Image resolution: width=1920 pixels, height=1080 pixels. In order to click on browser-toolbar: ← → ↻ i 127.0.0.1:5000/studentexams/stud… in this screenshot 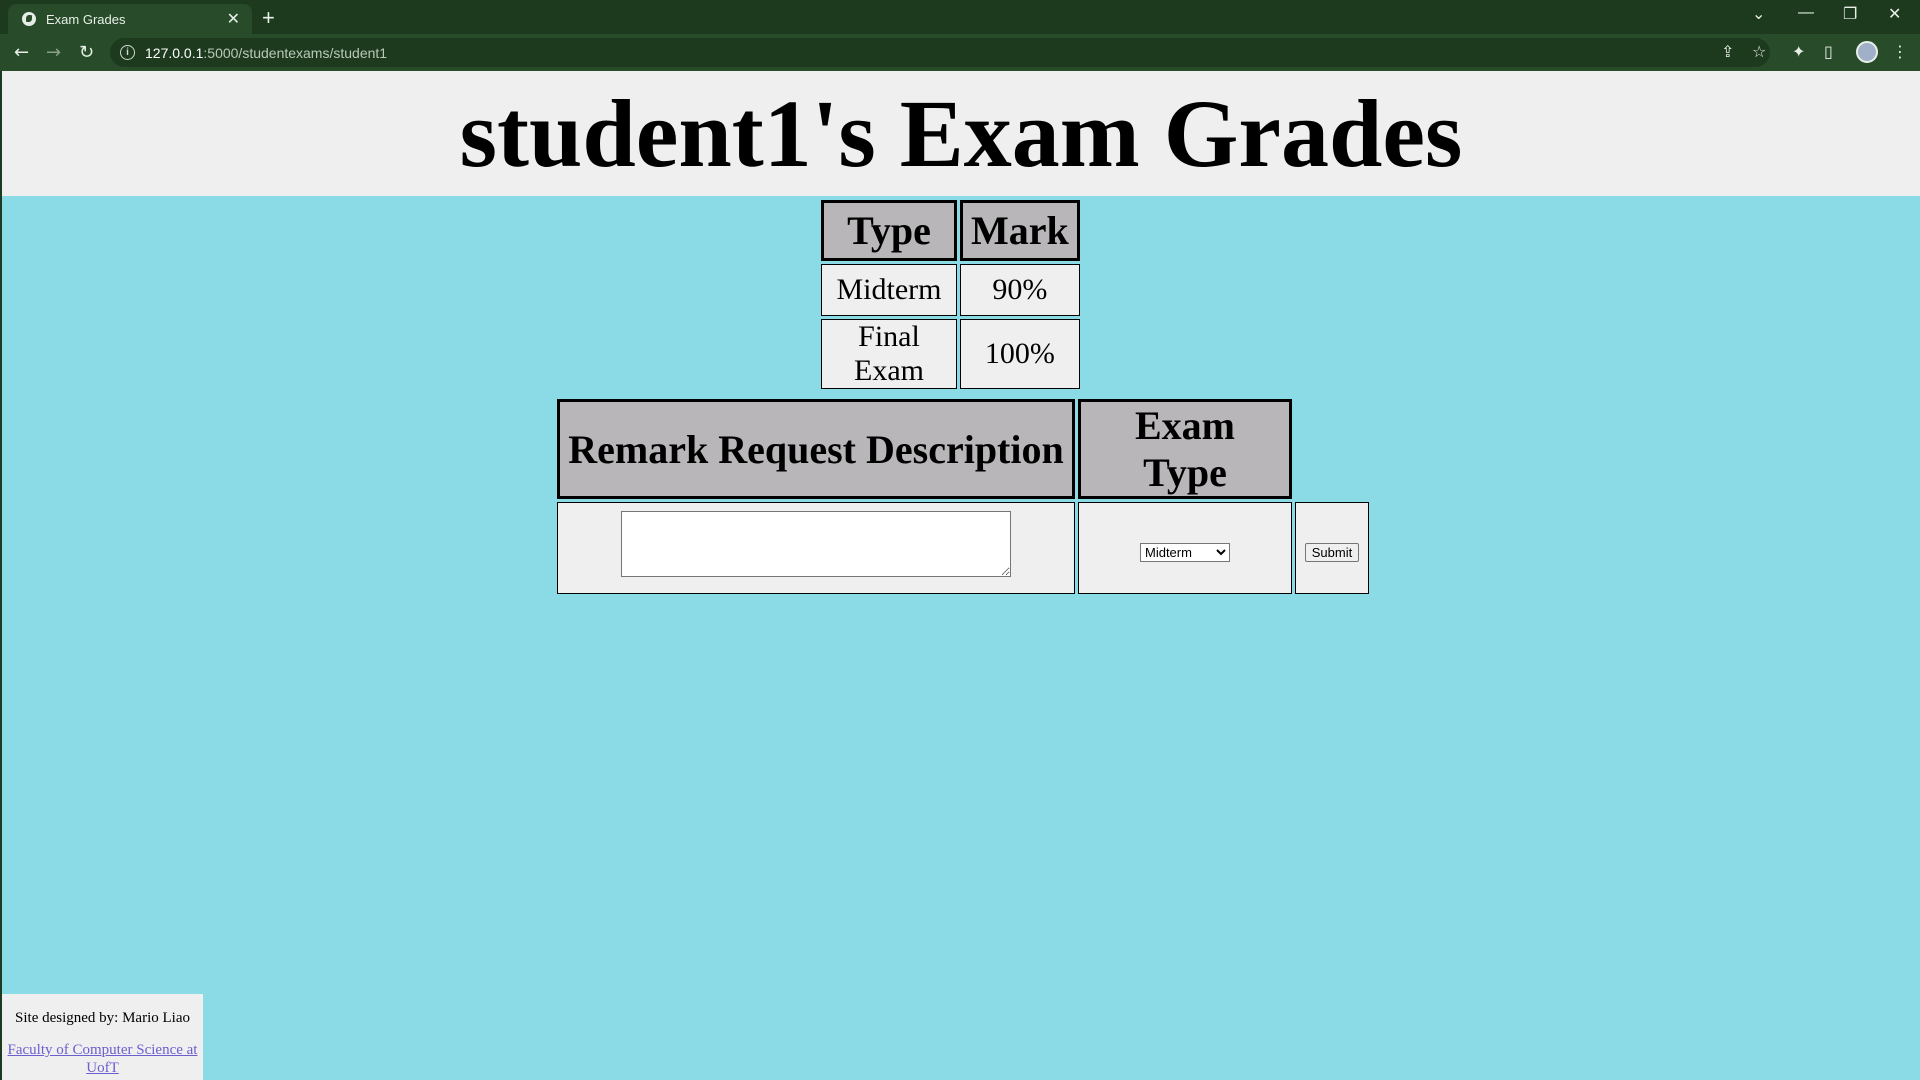, I will do `click(960, 52)`.